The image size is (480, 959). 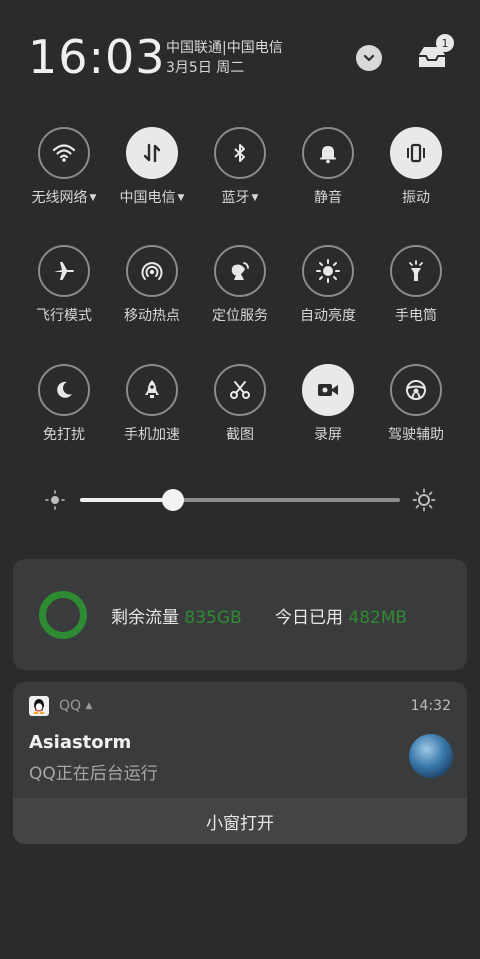 I want to click on brightness-fill, so click(x=126, y=500).